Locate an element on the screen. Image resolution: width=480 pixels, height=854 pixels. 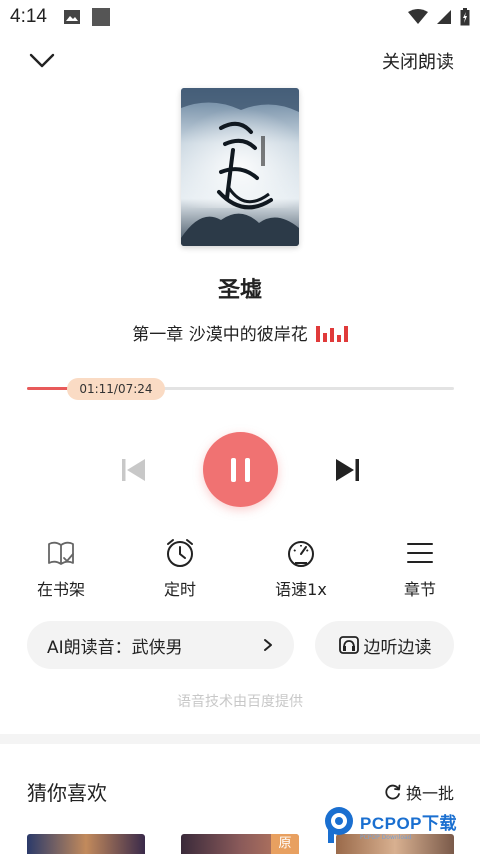
top-bar: 关闭朗读 is located at coordinates (240, 60).